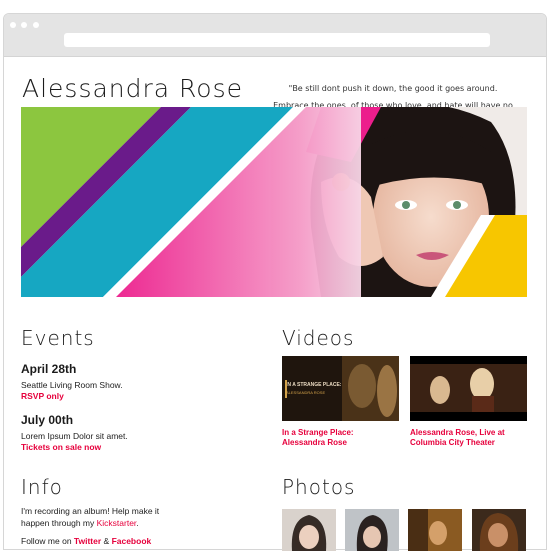 This screenshot has height=551, width=550. Describe the element at coordinates (306, 392) in the screenshot. I see `thumb-subtitle-text: ALESSANDRA ROSE` at that location.